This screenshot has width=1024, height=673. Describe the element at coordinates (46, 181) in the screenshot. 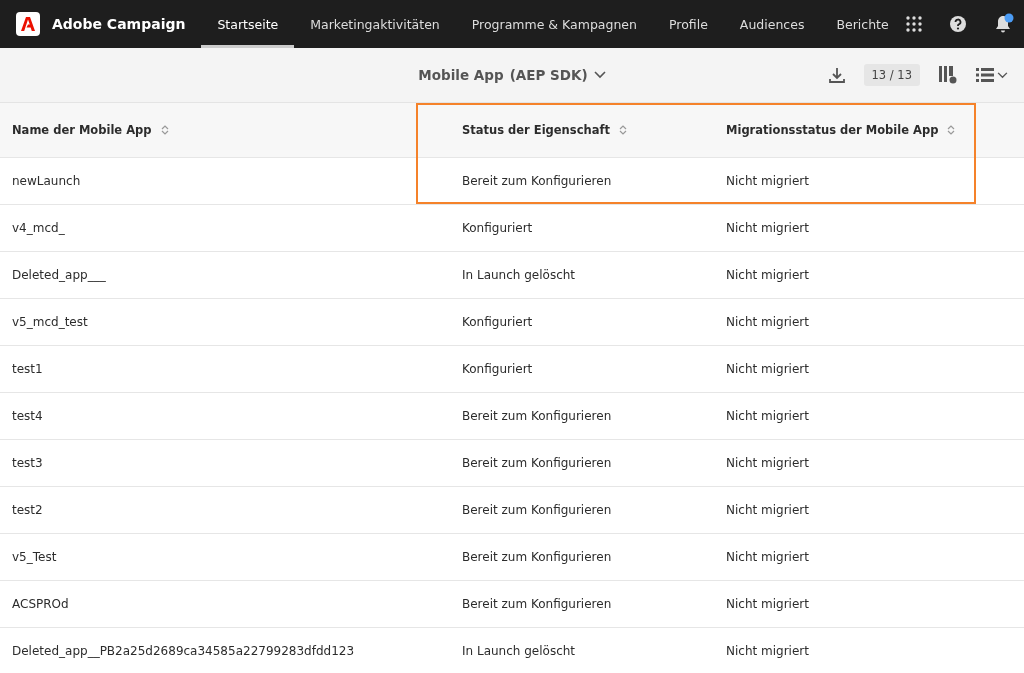

I see `table-cell-text: newLaunch` at that location.